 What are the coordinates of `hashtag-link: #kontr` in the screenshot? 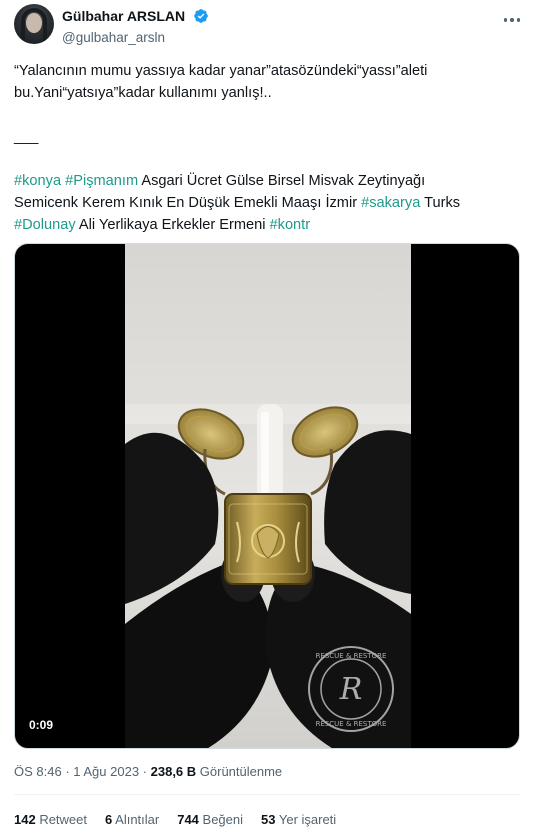 It's located at (290, 225).